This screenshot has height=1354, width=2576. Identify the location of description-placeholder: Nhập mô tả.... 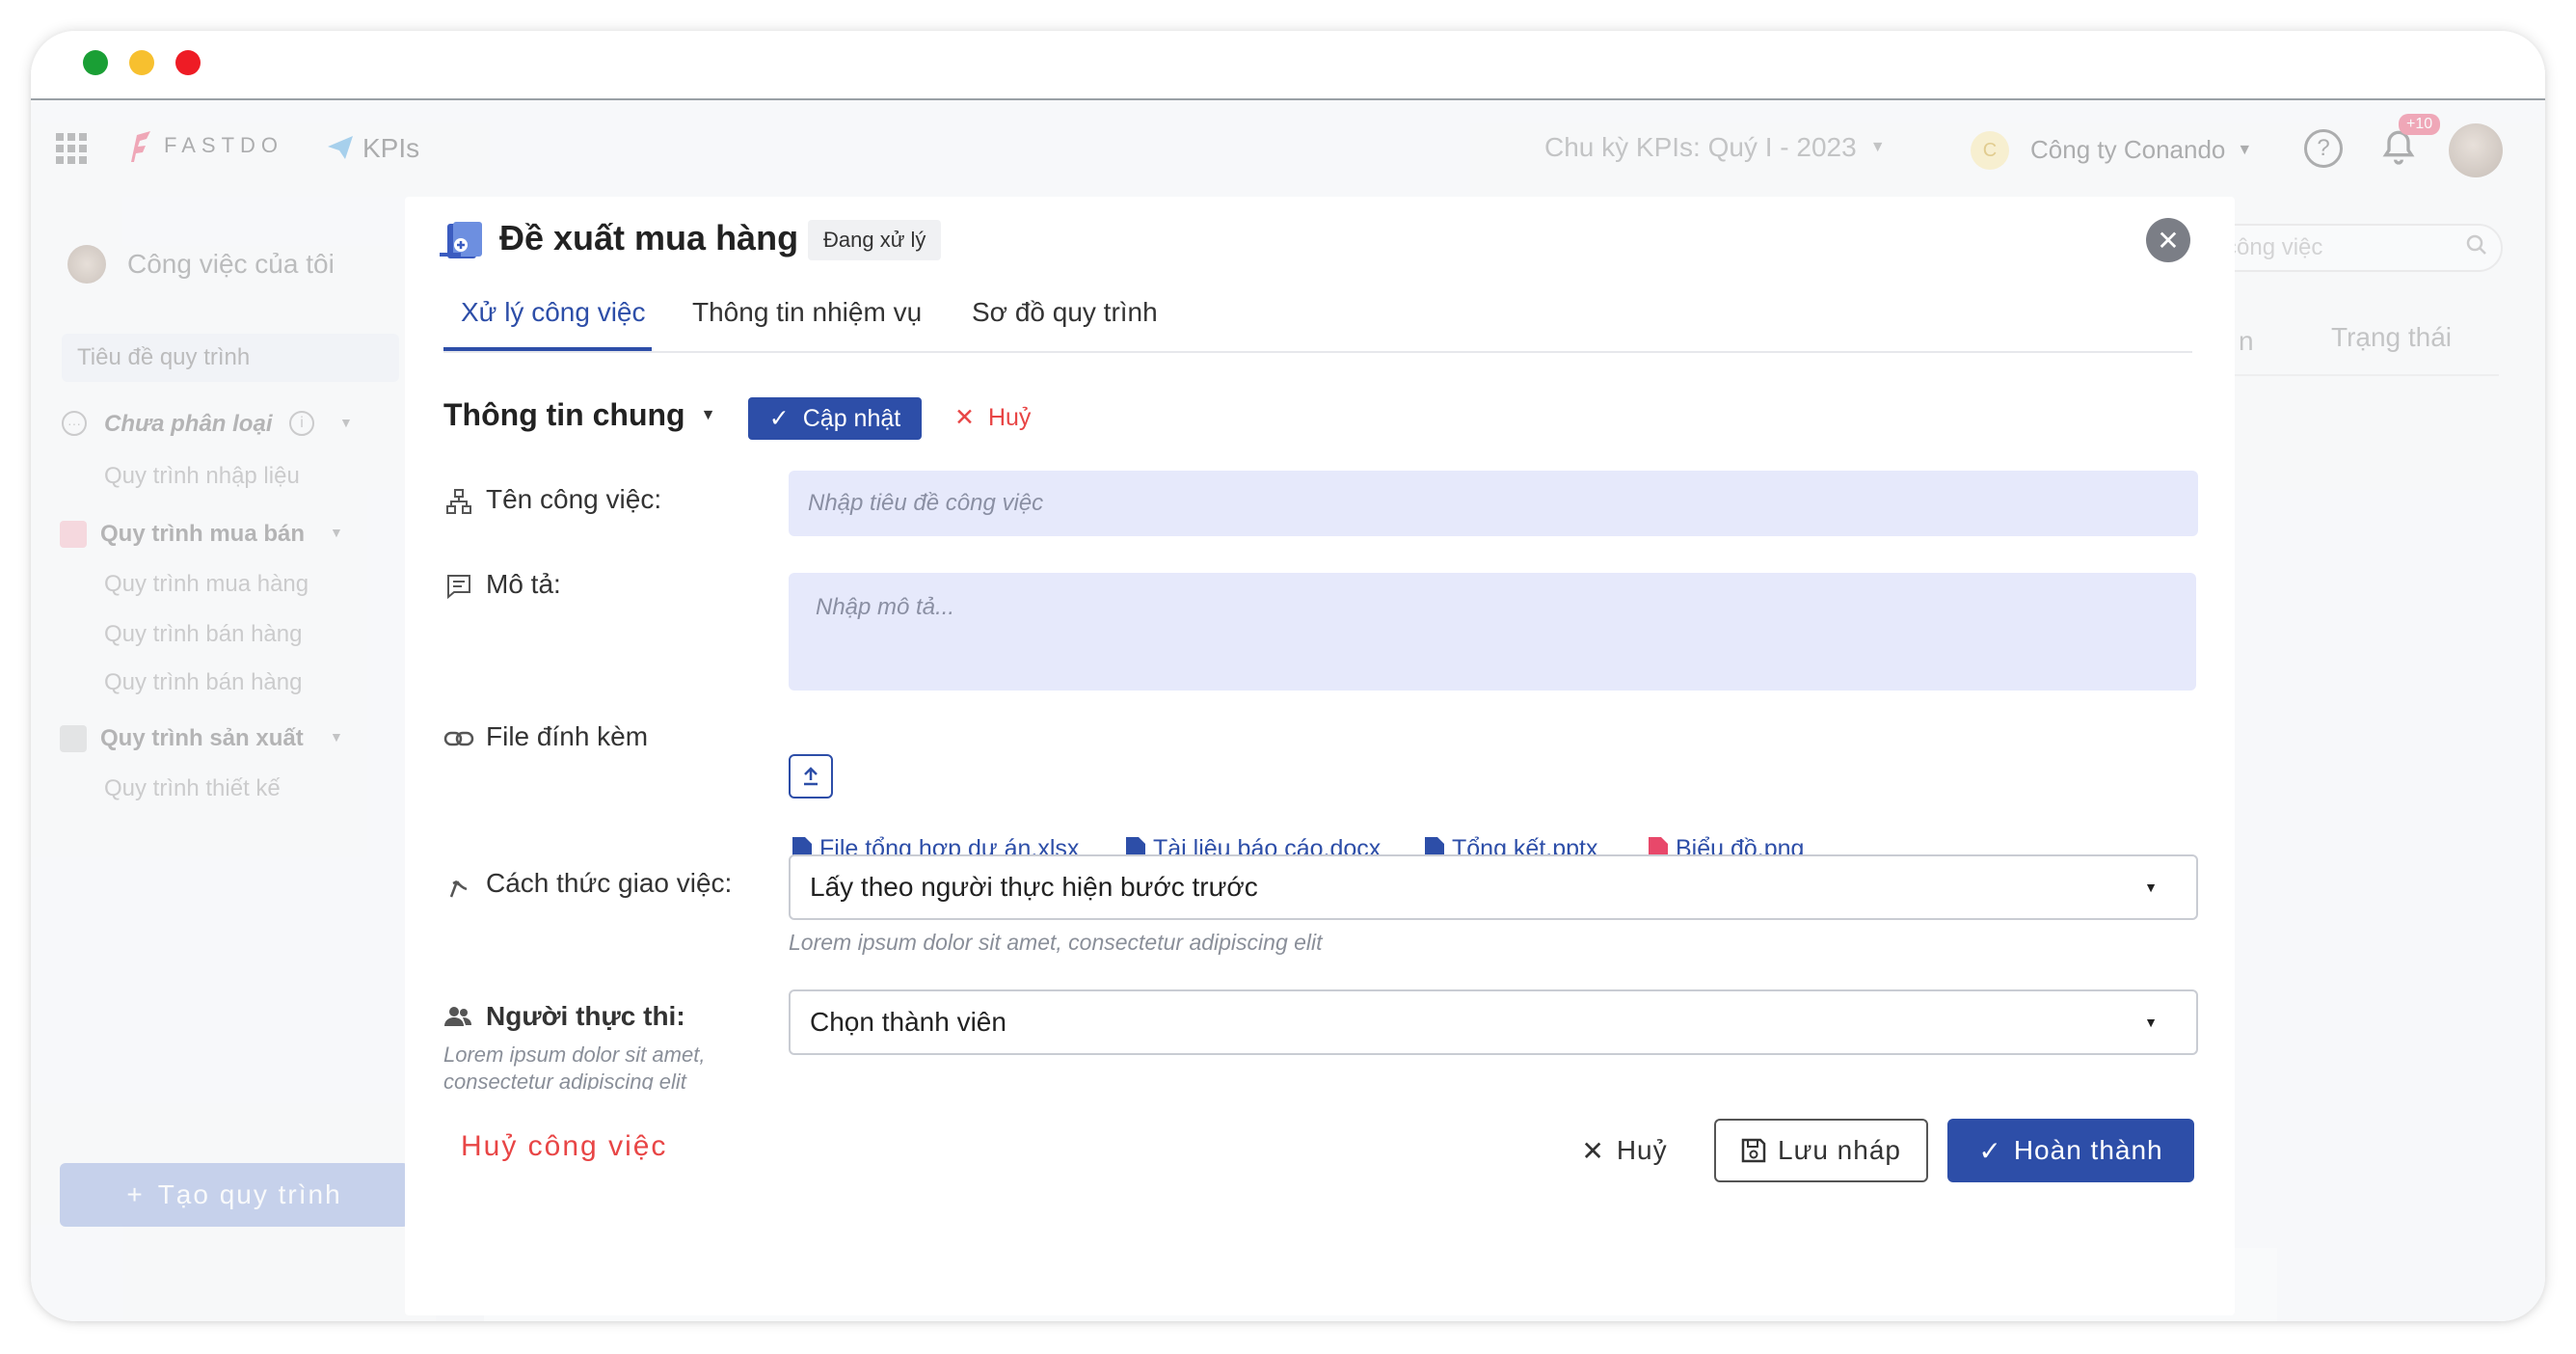
(886, 607).